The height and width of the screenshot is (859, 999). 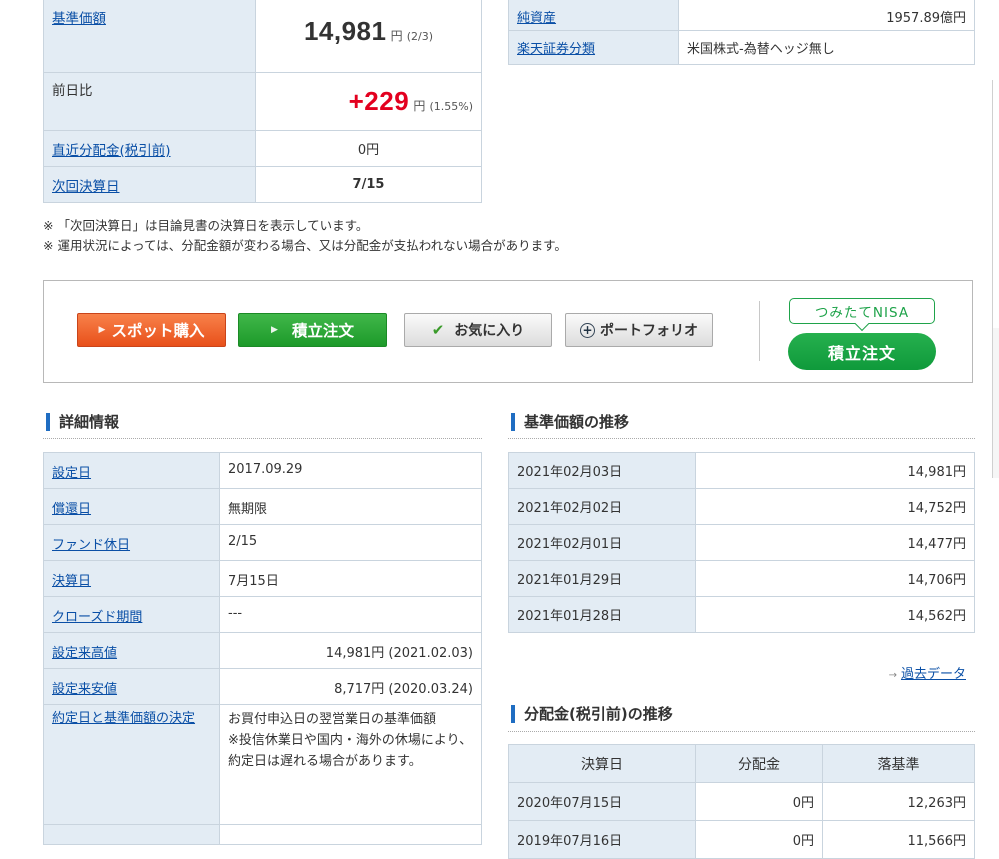 What do you see at coordinates (835, 506) in the screenshot?
I see `history-value: 14,752円` at bounding box center [835, 506].